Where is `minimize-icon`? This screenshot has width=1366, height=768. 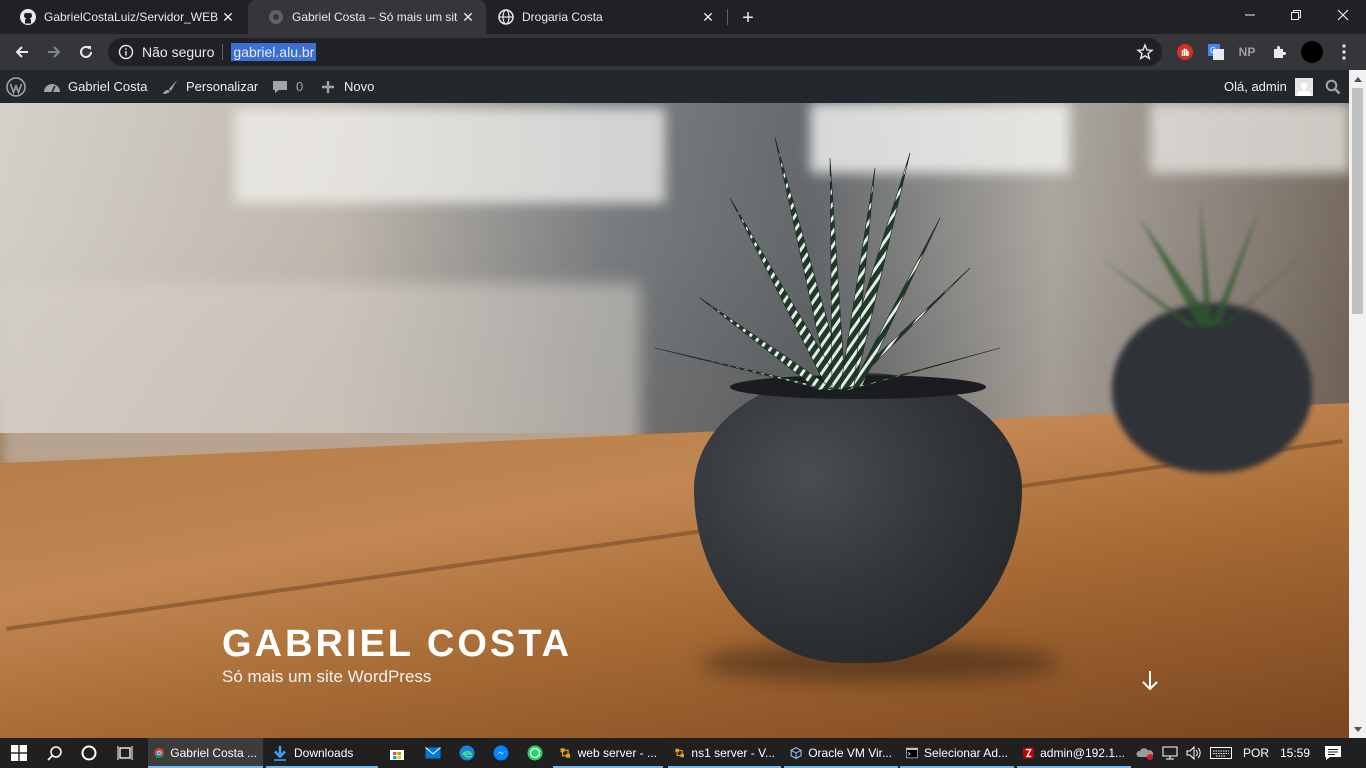
minimize-icon is located at coordinates (1250, 15).